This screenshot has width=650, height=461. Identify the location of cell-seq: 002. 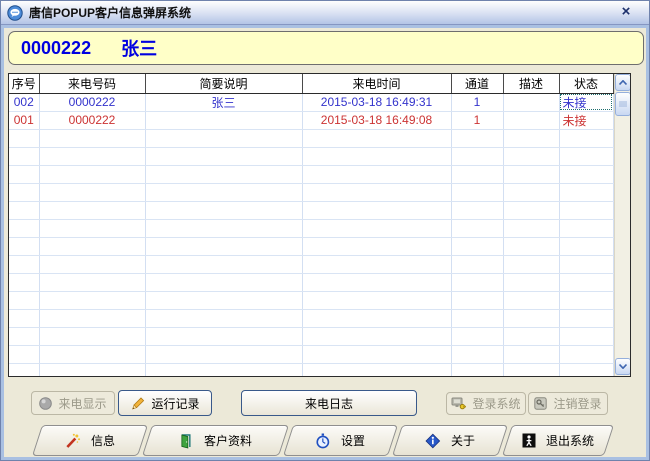
(24, 102).